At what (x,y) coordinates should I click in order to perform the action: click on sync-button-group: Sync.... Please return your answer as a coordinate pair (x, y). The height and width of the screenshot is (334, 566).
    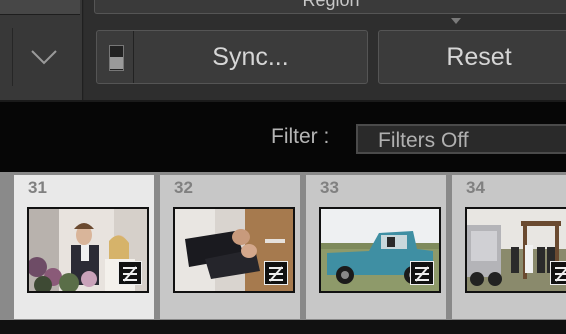
    Looking at the image, I should click on (232, 57).